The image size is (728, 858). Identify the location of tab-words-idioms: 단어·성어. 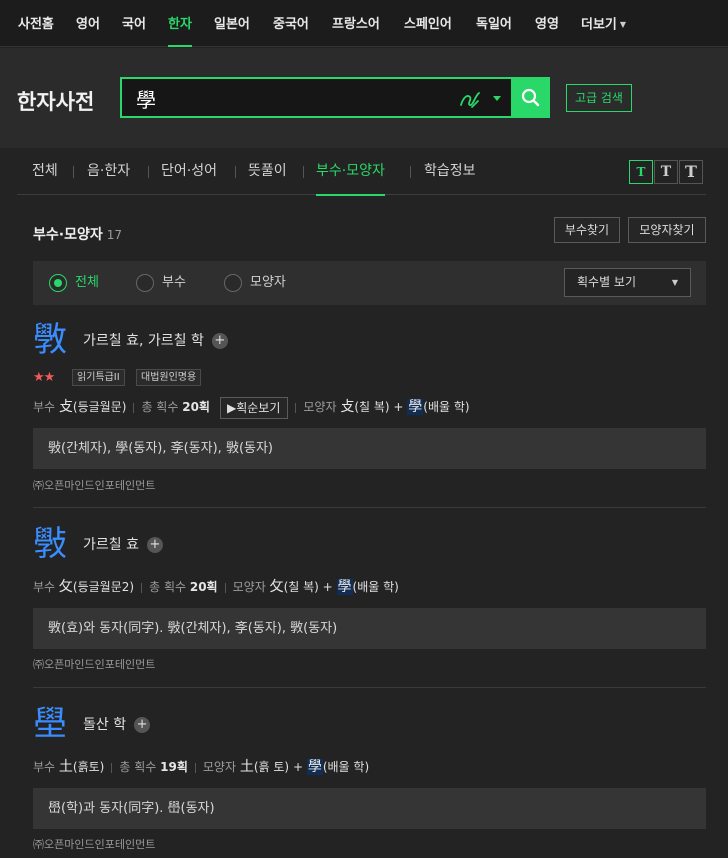
(189, 172).